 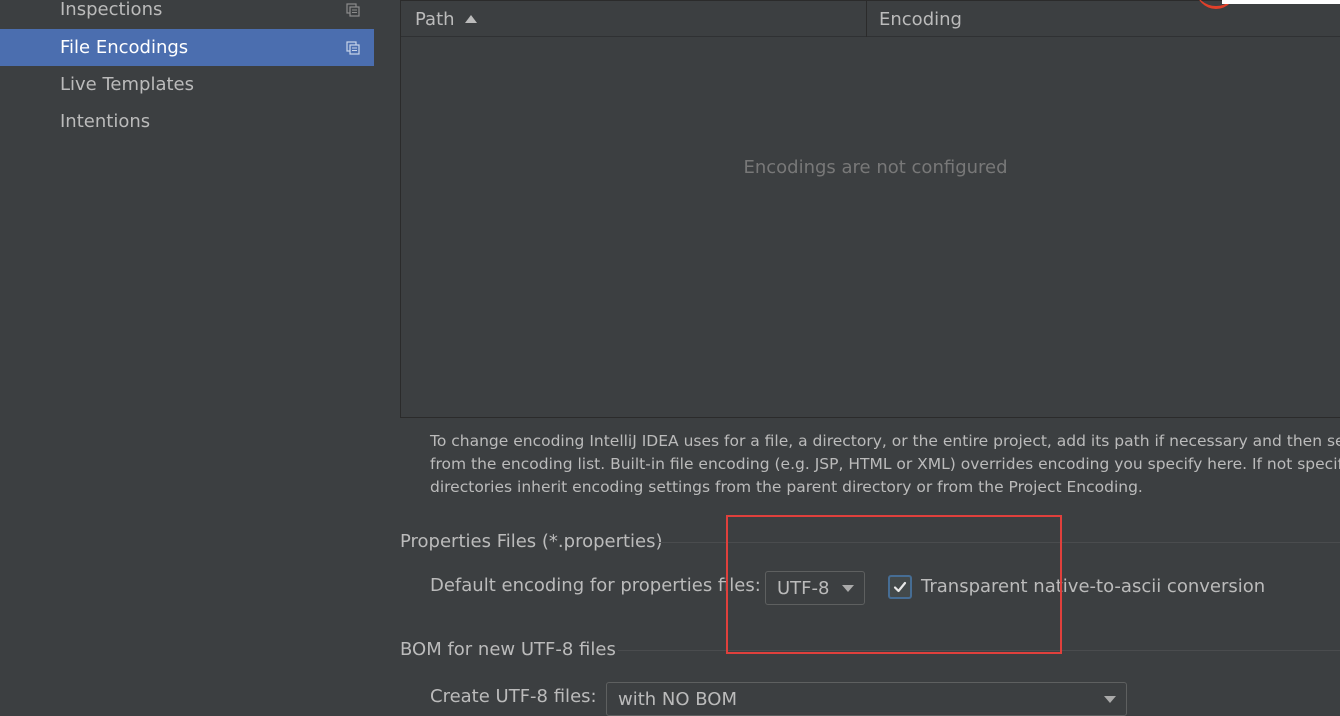 I want to click on sidebar-item-label: File Encodings, so click(x=124, y=47).